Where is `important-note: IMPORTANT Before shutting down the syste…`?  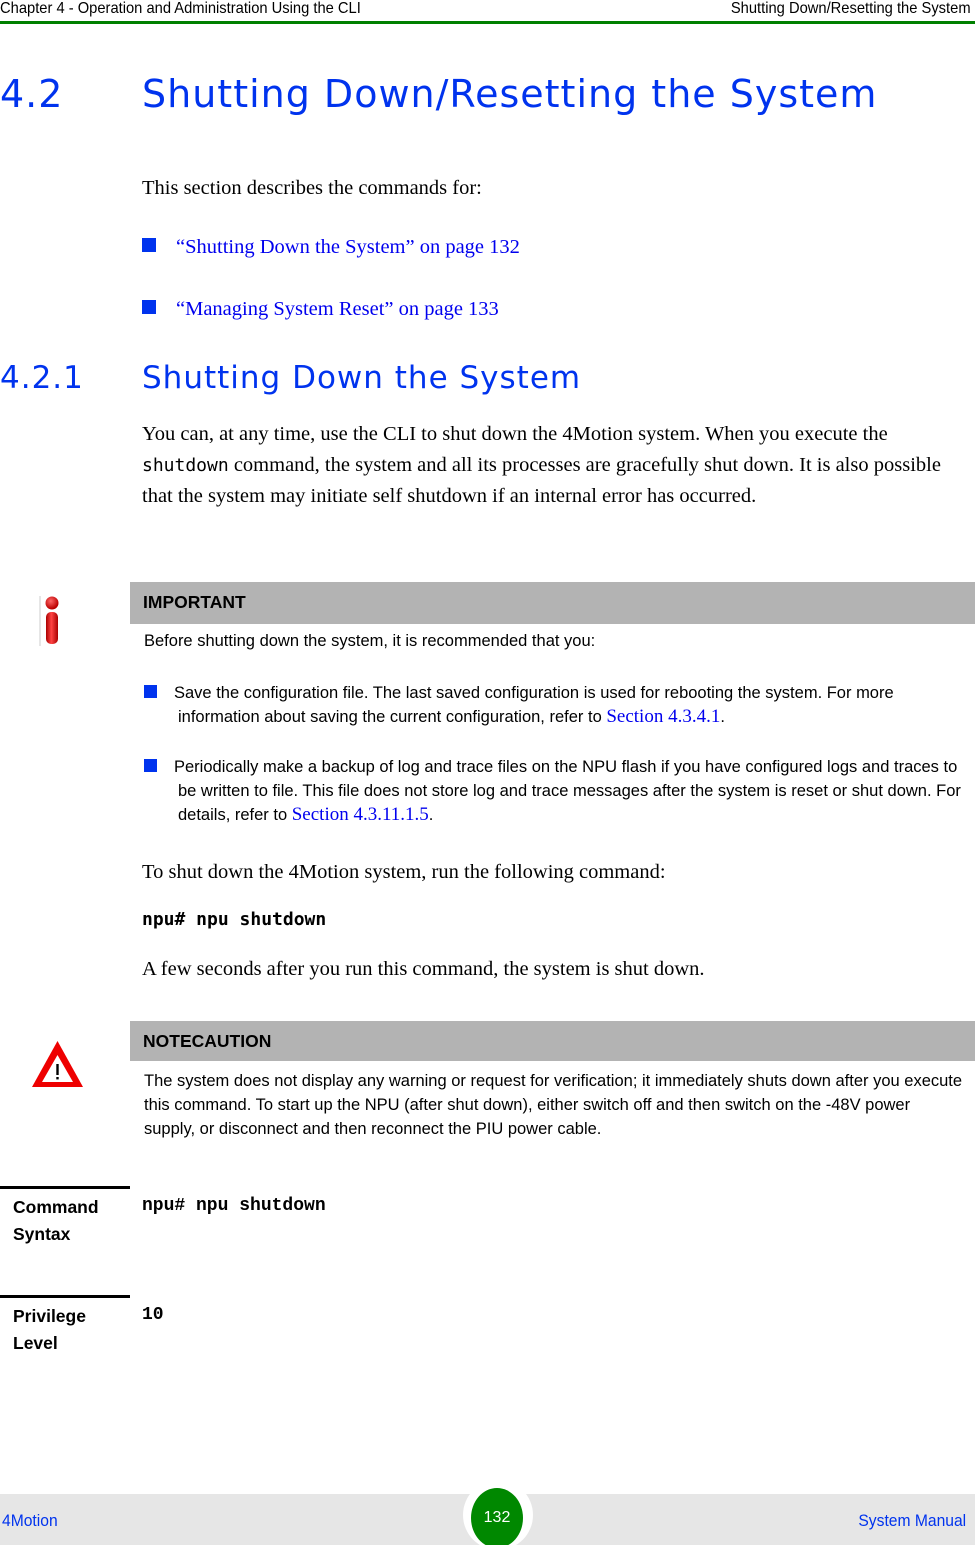
important-note: IMPORTANT Before shutting down the syste… is located at coordinates (552, 704).